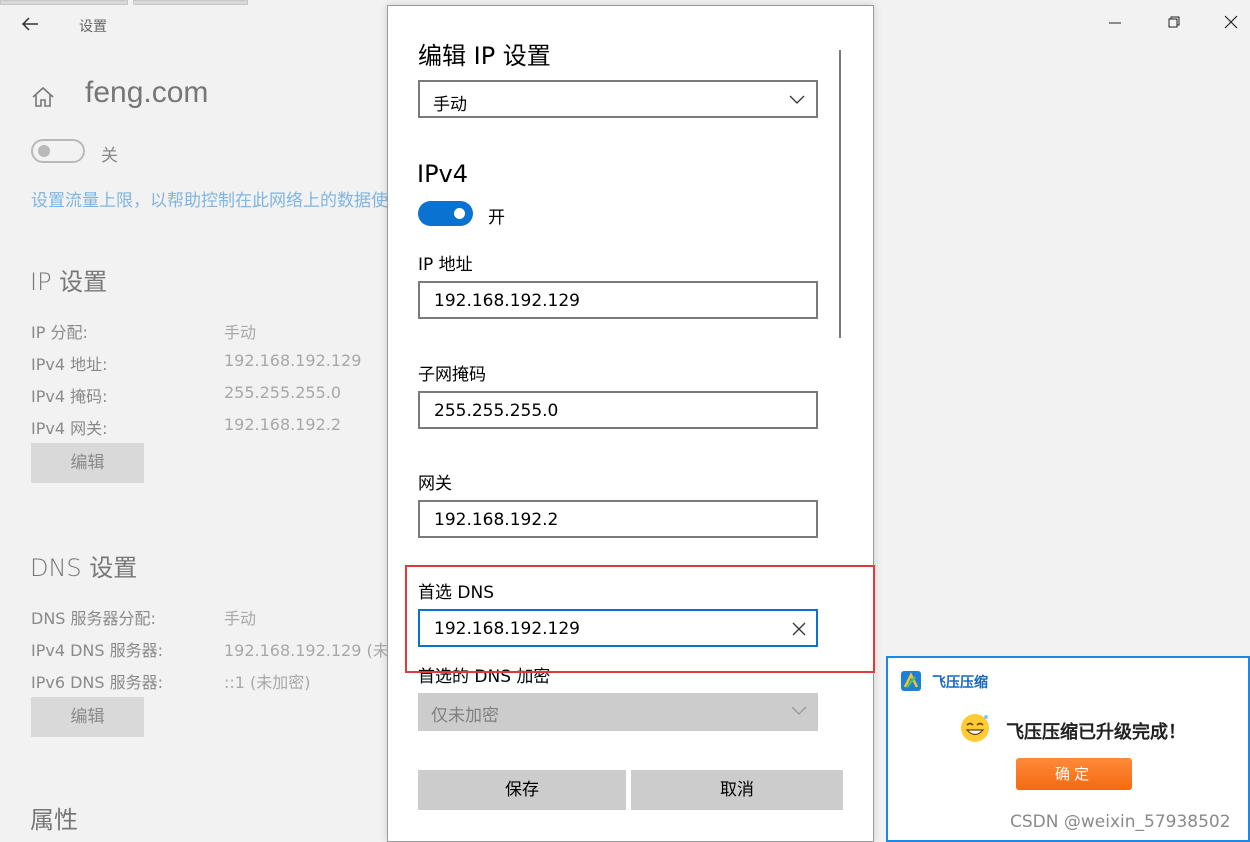 The height and width of the screenshot is (842, 1250). Describe the element at coordinates (911, 681) in the screenshot. I see `feiya-logo-icon` at that location.